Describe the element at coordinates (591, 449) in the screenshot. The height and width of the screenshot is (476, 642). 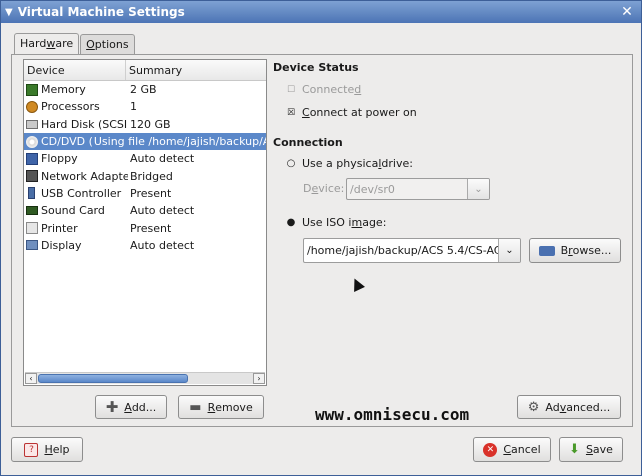
I see `save-button: ⬇ Save` at that location.